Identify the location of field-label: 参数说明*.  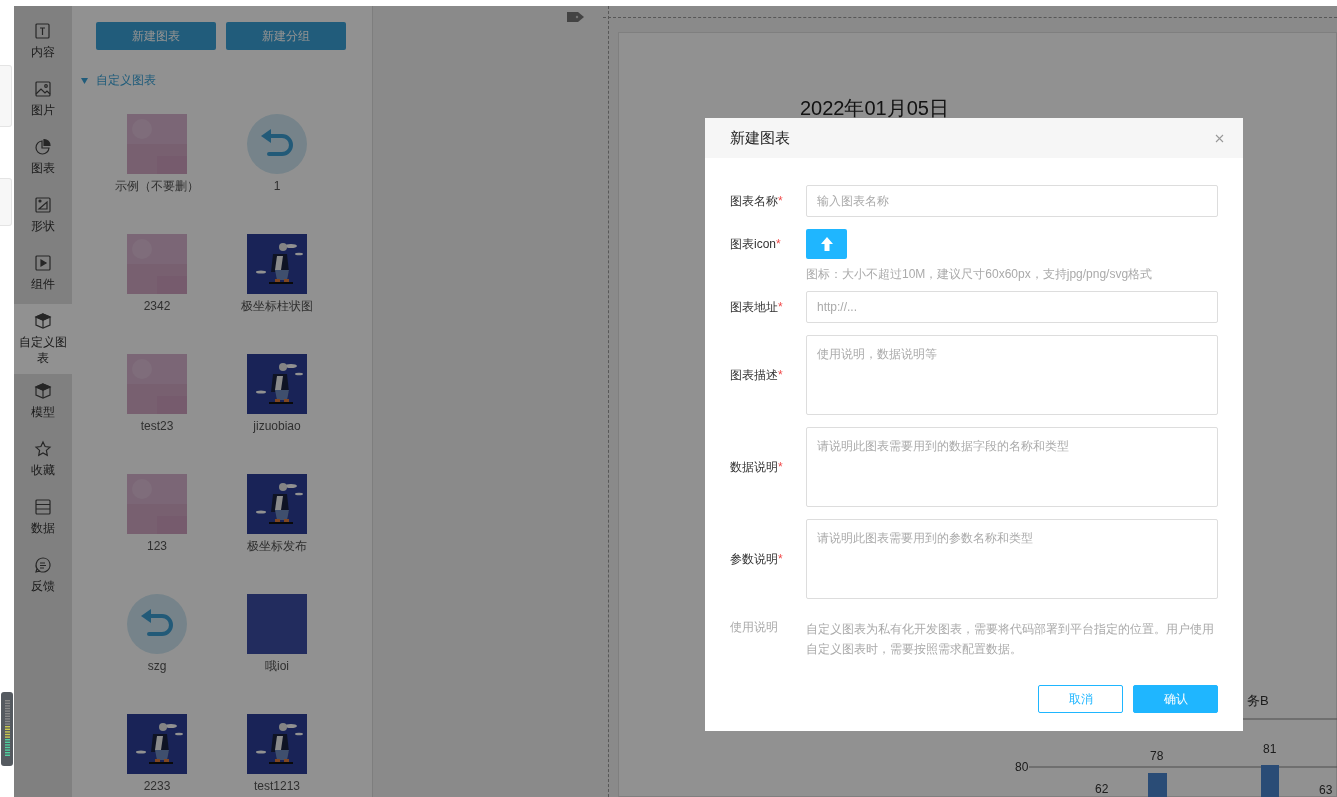
(757, 559).